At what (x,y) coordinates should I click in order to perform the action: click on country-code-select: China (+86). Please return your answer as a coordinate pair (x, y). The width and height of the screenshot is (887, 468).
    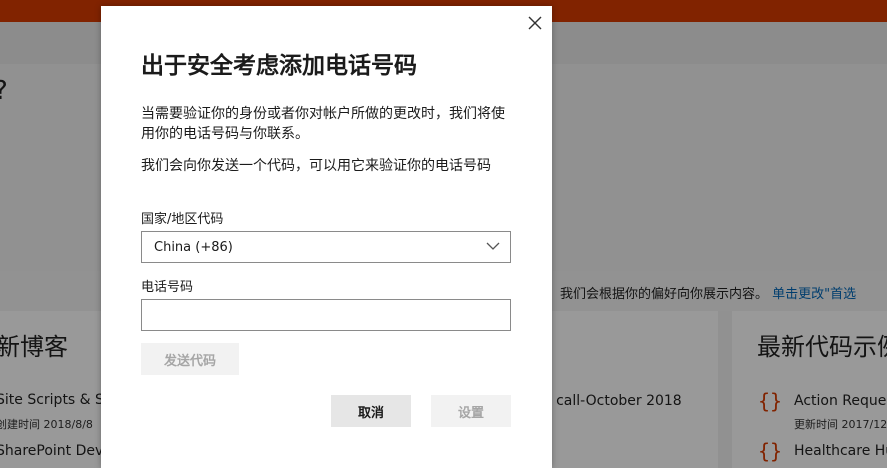
    Looking at the image, I should click on (326, 247).